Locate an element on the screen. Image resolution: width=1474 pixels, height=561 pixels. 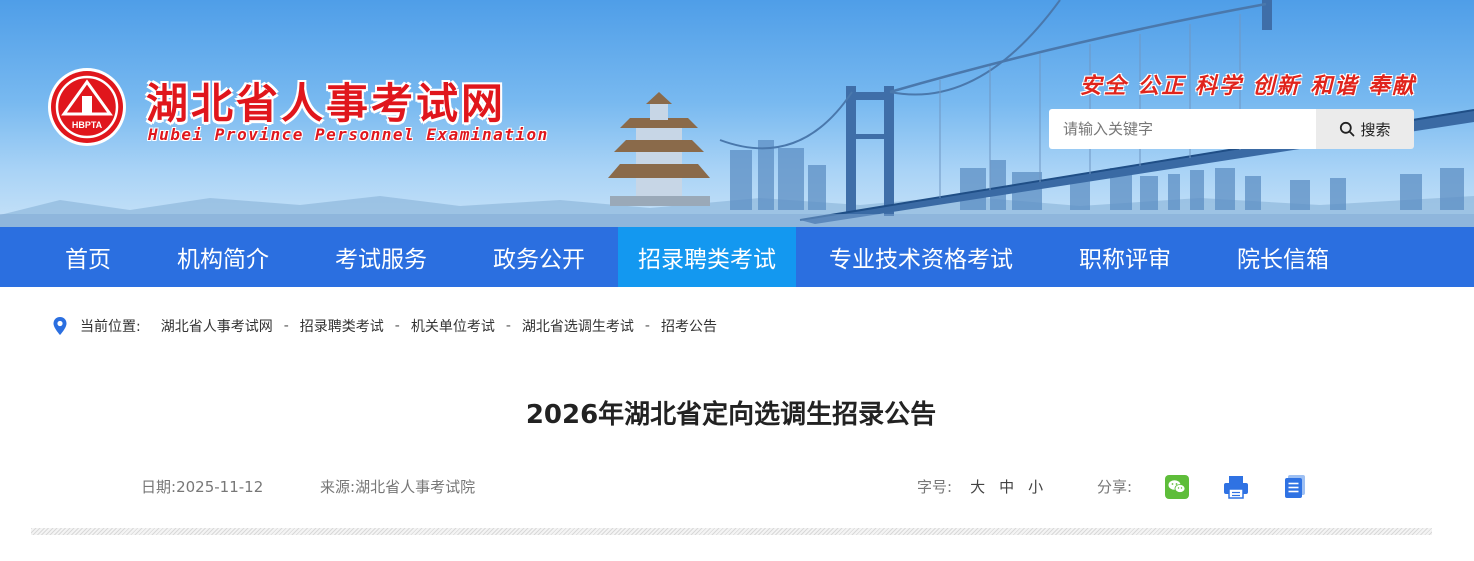
search-icon is located at coordinates (1347, 129).